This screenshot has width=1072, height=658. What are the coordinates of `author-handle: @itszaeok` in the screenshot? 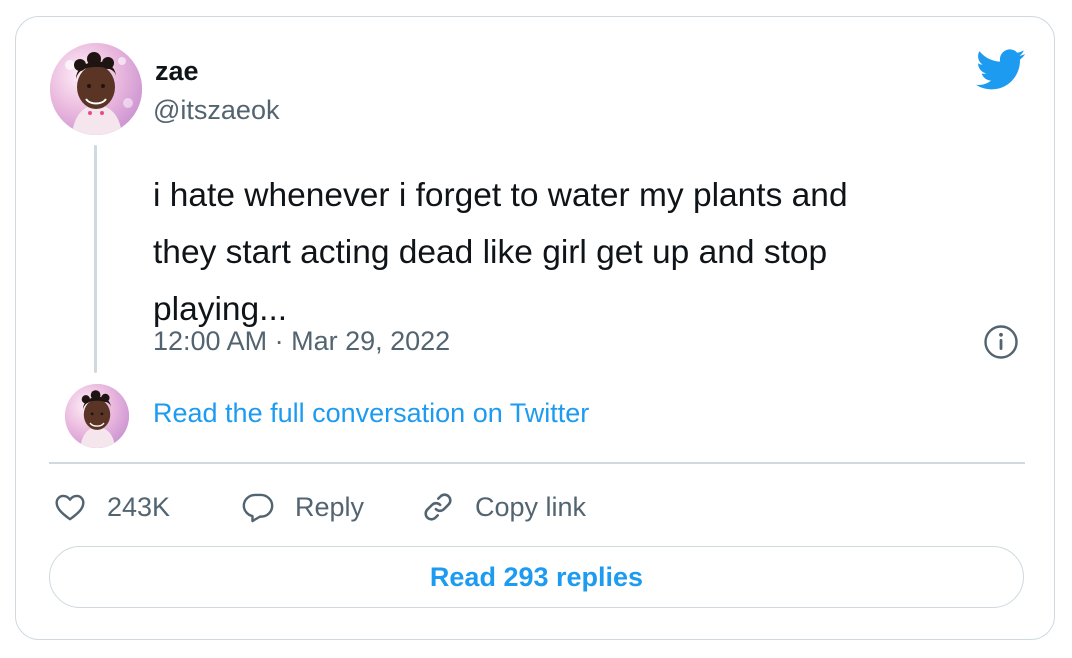 It's located at (216, 110).